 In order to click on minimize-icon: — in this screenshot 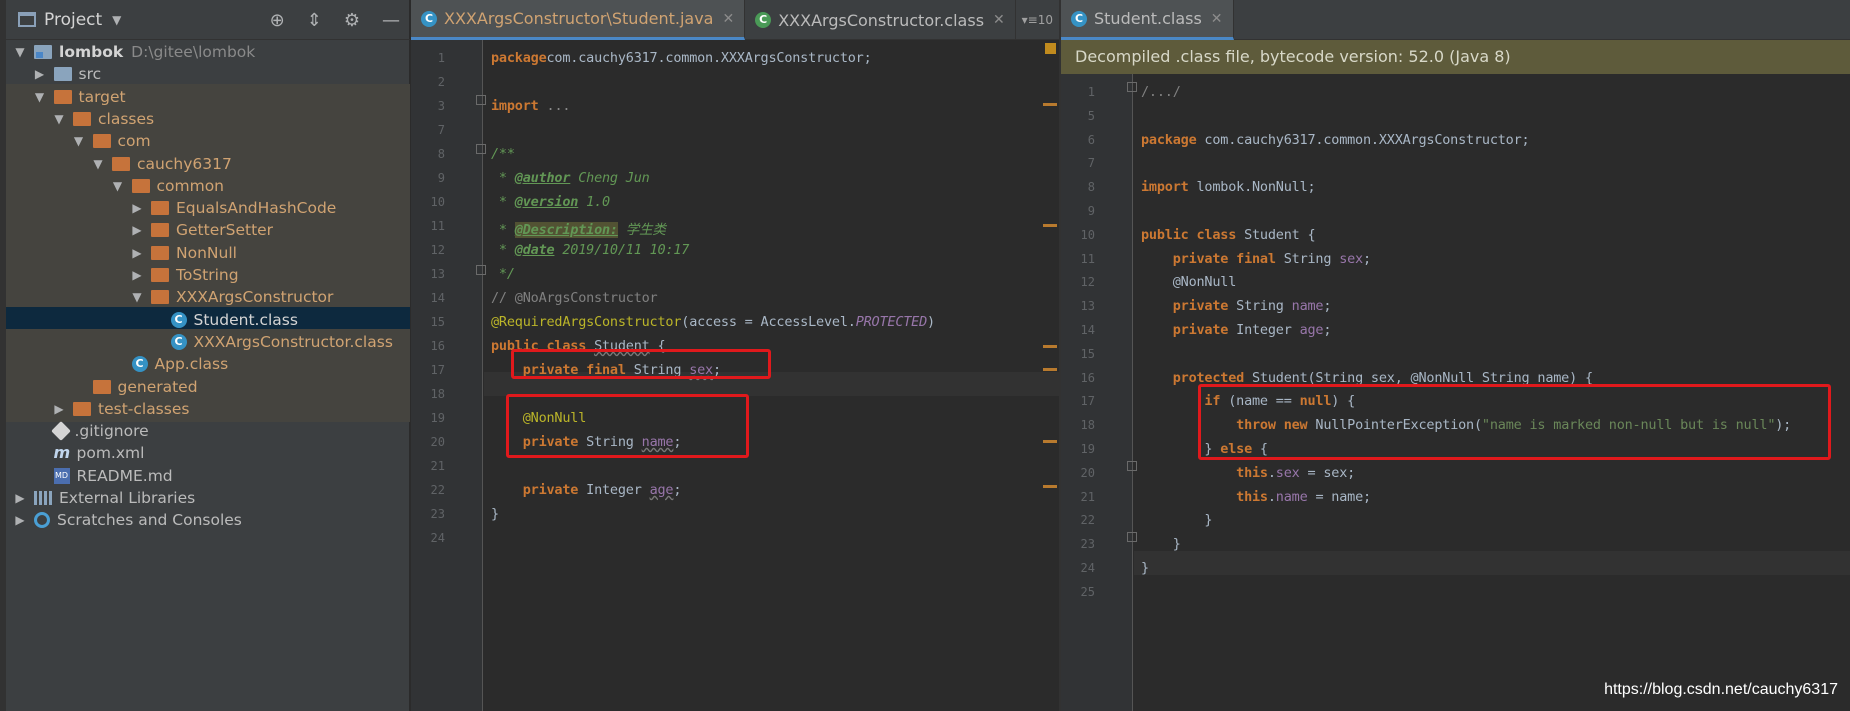, I will do `click(391, 20)`.